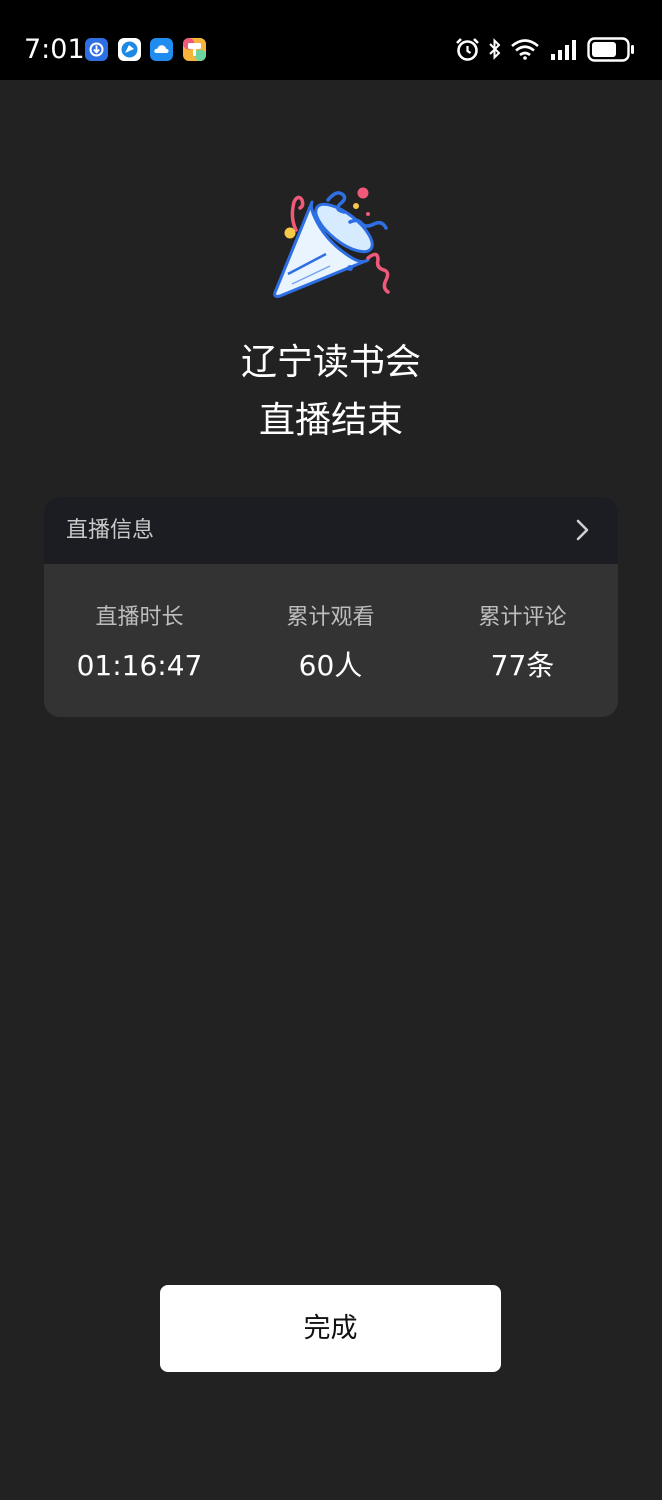 The image size is (662, 1500). I want to click on stat-label: 累计观看, so click(330, 617).